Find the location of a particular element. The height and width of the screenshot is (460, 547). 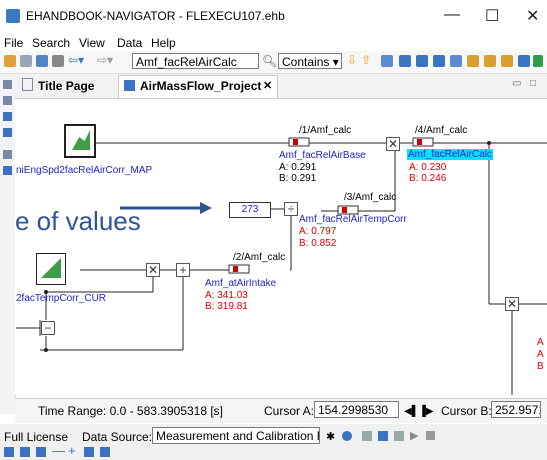

signal-b-facrelairbase: B: 0.291 is located at coordinates (298, 178).